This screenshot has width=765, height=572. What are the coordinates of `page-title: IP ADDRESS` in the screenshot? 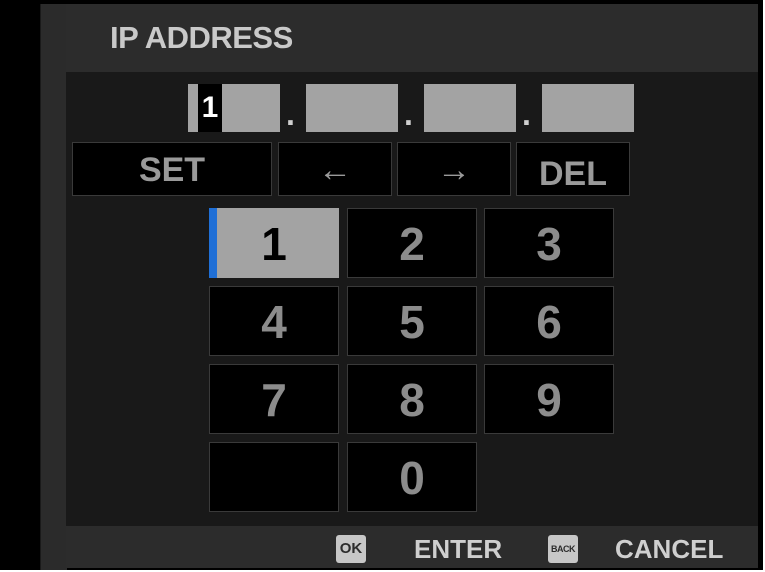 It's located at (201, 37).